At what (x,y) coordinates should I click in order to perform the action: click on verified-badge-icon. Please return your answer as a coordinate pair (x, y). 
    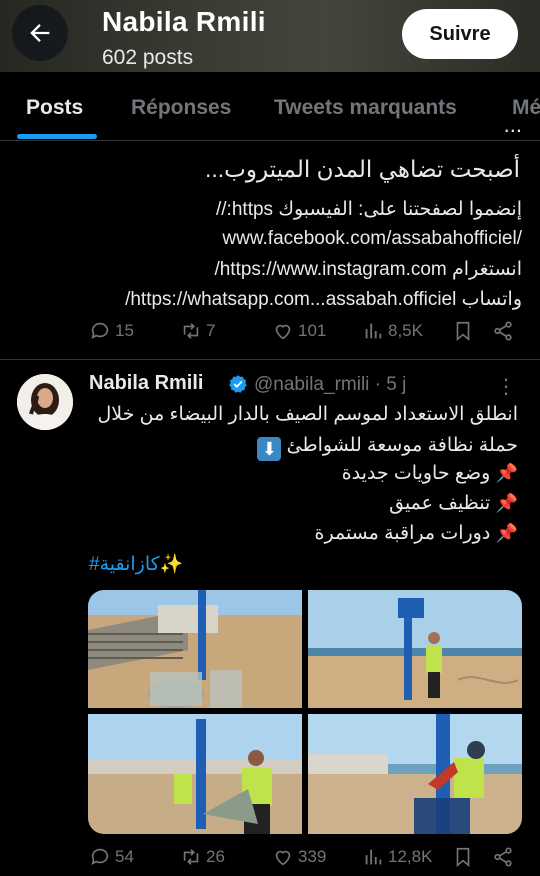
    Looking at the image, I should click on (238, 384).